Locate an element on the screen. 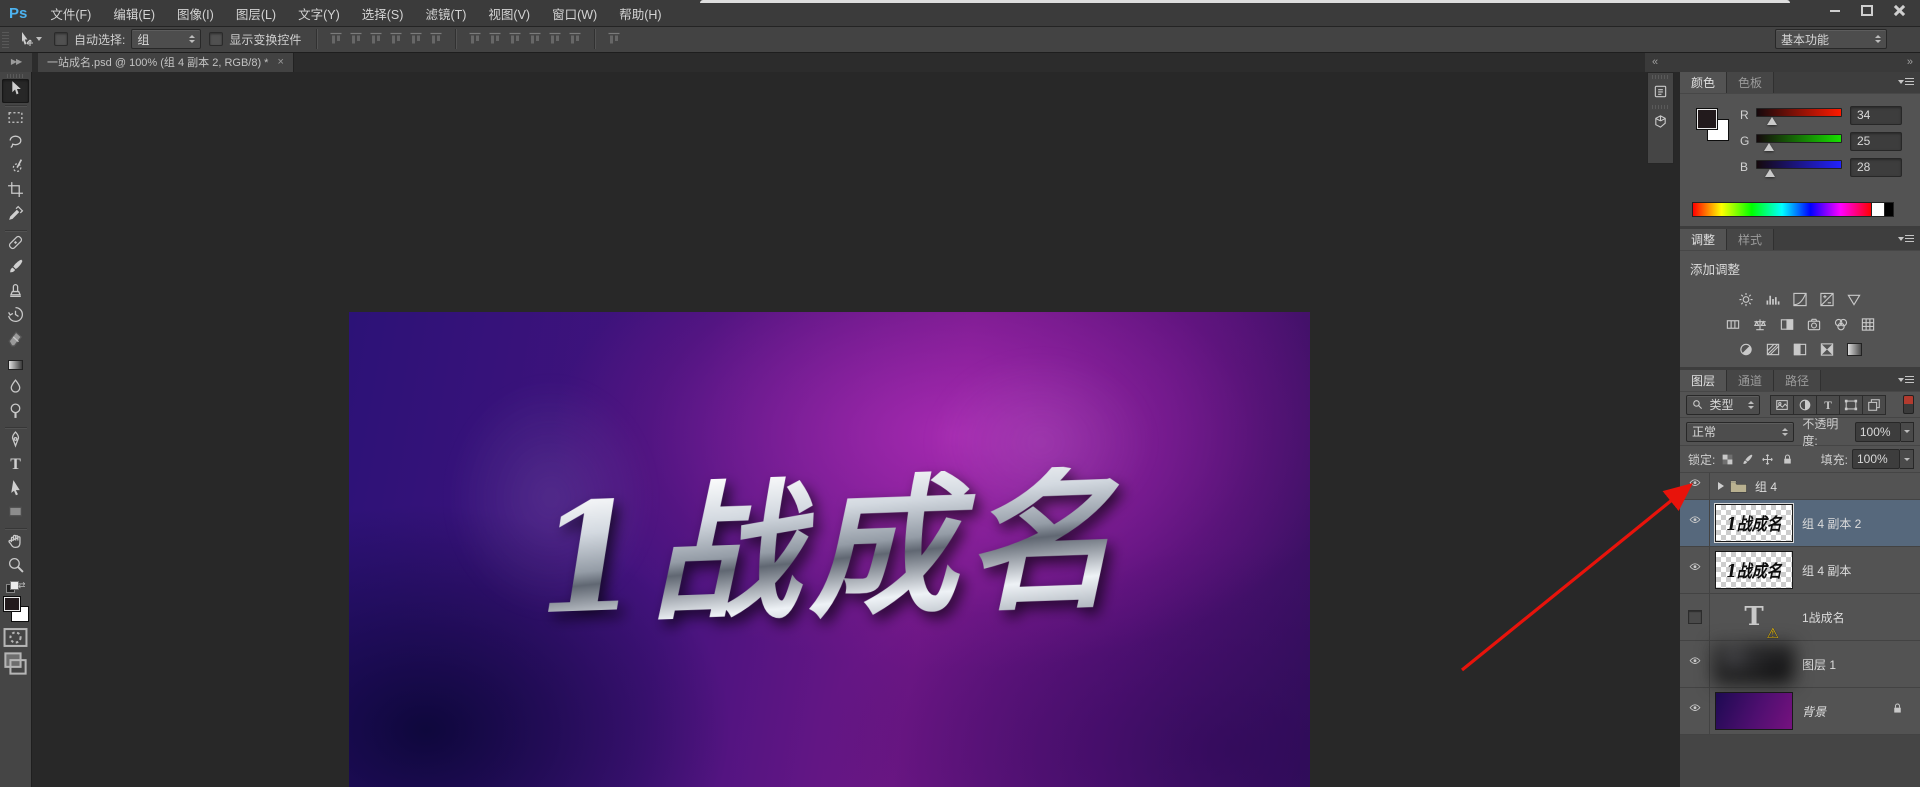  toolbar-collapse-chevron: ▶▶ is located at coordinates (16, 62).